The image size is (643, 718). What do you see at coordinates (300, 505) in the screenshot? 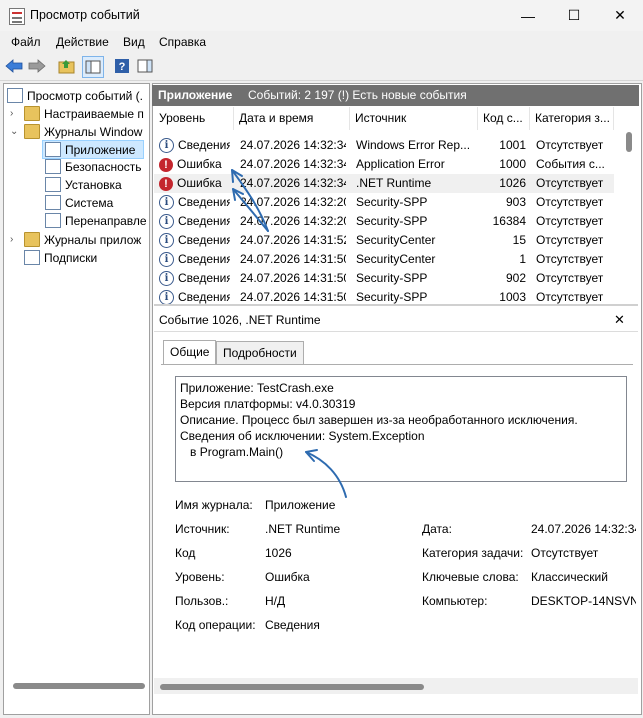
I see `field-value-log-name: Приложение` at bounding box center [300, 505].